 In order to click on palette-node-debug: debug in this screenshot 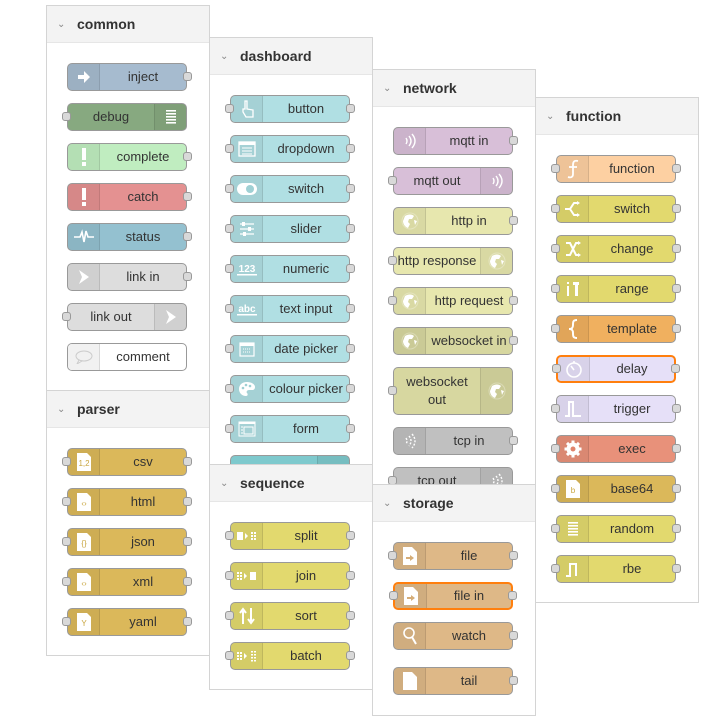, I will do `click(124, 117)`.